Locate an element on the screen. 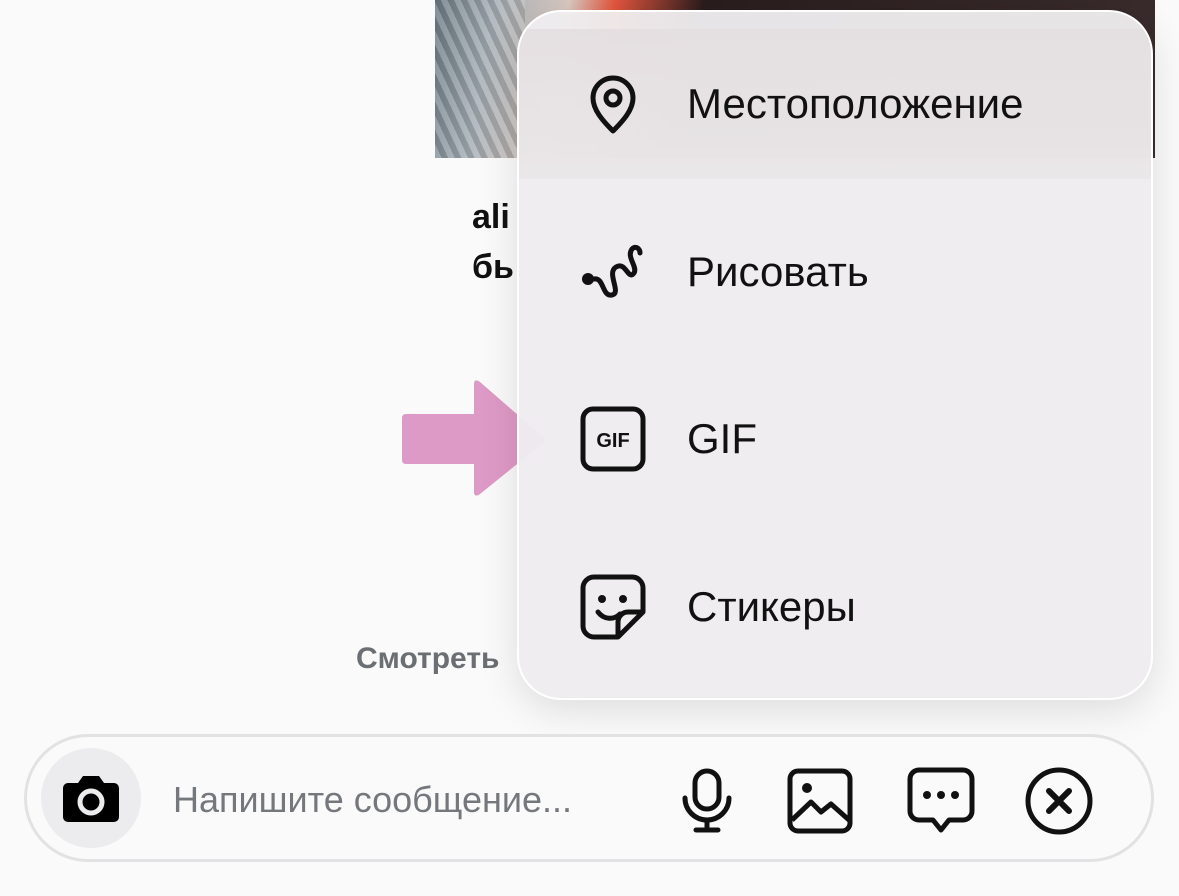  gallery-icon is located at coordinates (820, 801).